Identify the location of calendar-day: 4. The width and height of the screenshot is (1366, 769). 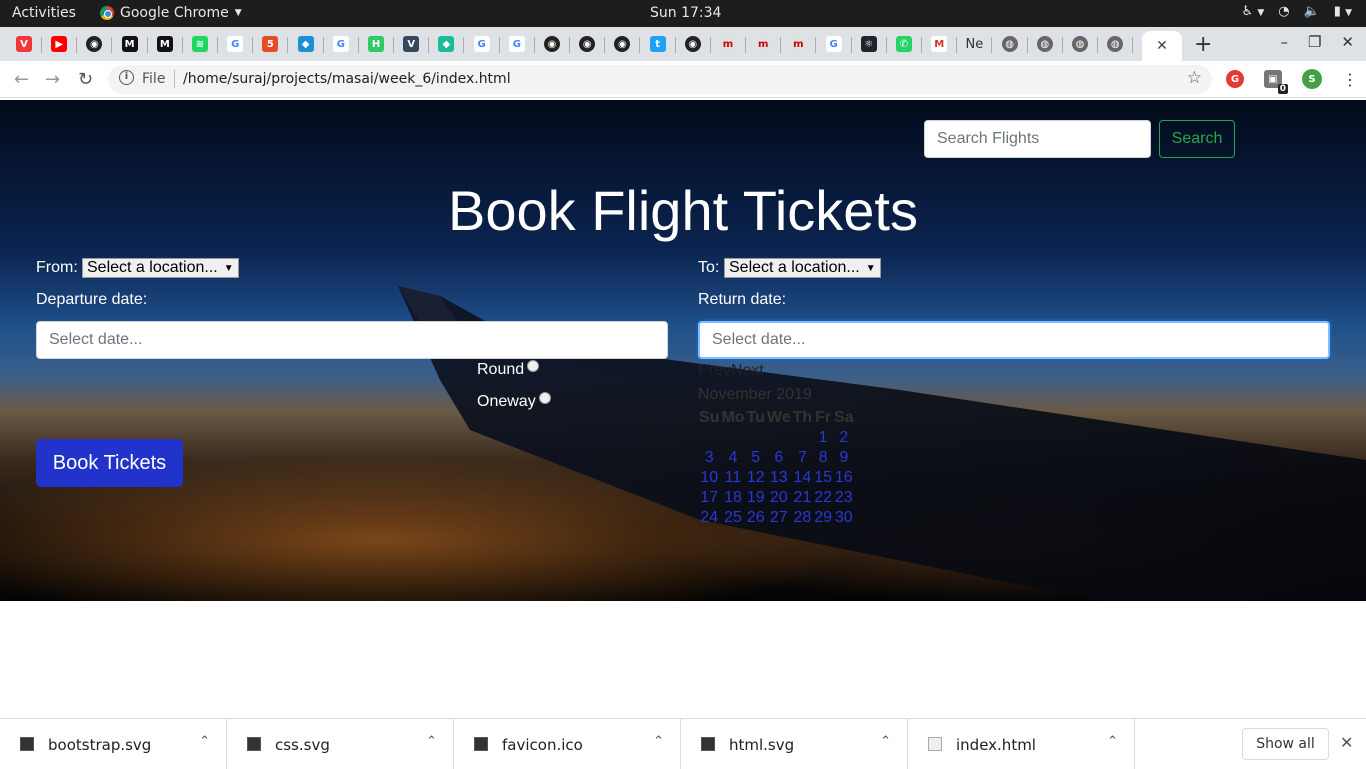
(732, 458).